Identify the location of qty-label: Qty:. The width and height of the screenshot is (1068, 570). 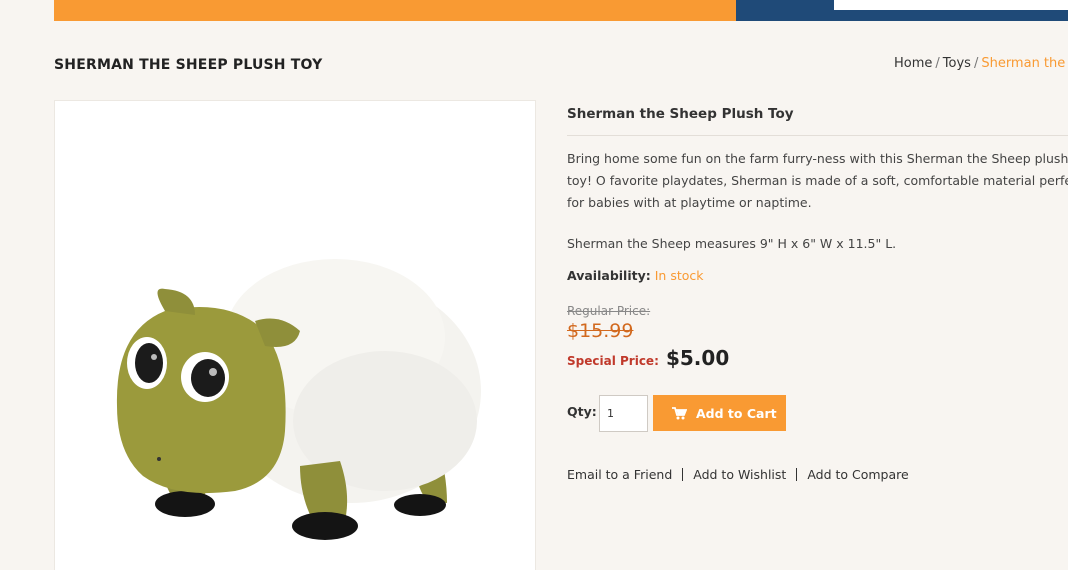
(582, 411).